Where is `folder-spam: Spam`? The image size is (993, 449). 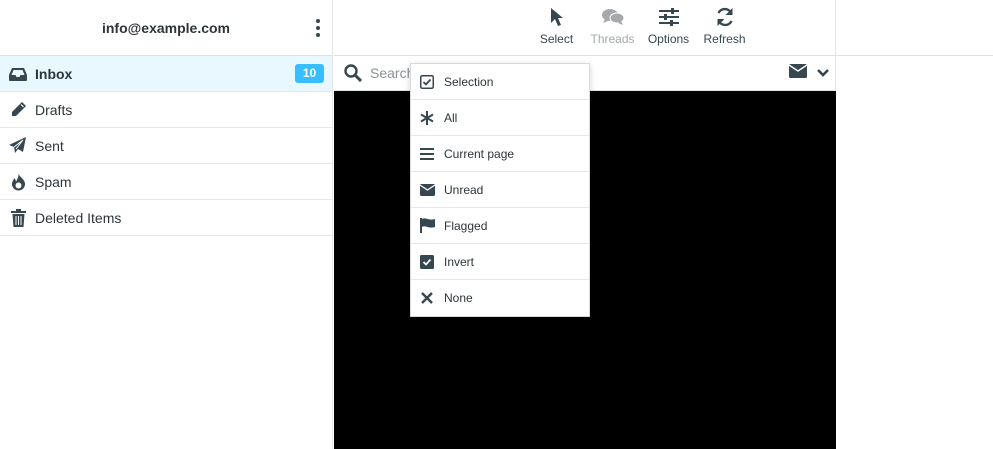
folder-spam: Spam is located at coordinates (166, 182).